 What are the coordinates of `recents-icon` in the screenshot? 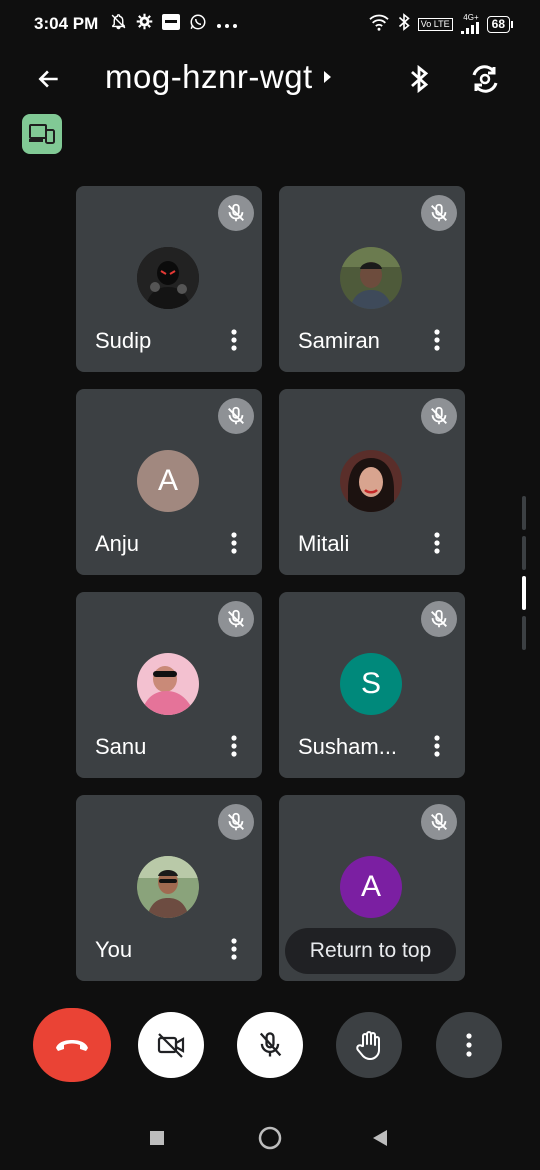 It's located at (157, 1138).